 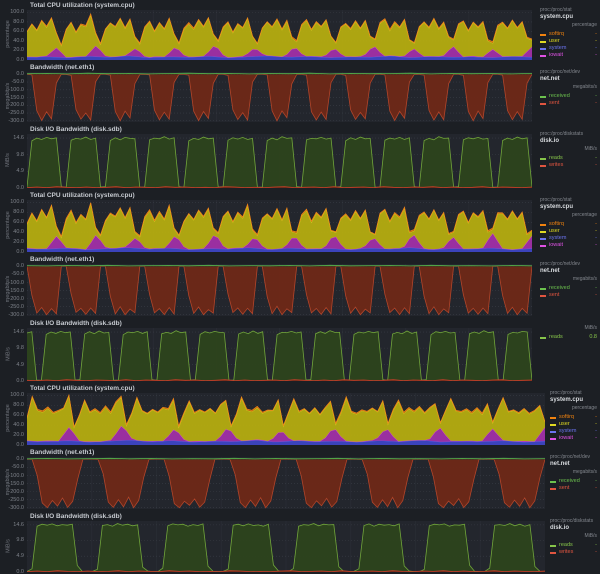 I want to click on y-axis-unit-label: MiB/s, so click(x=8, y=160).